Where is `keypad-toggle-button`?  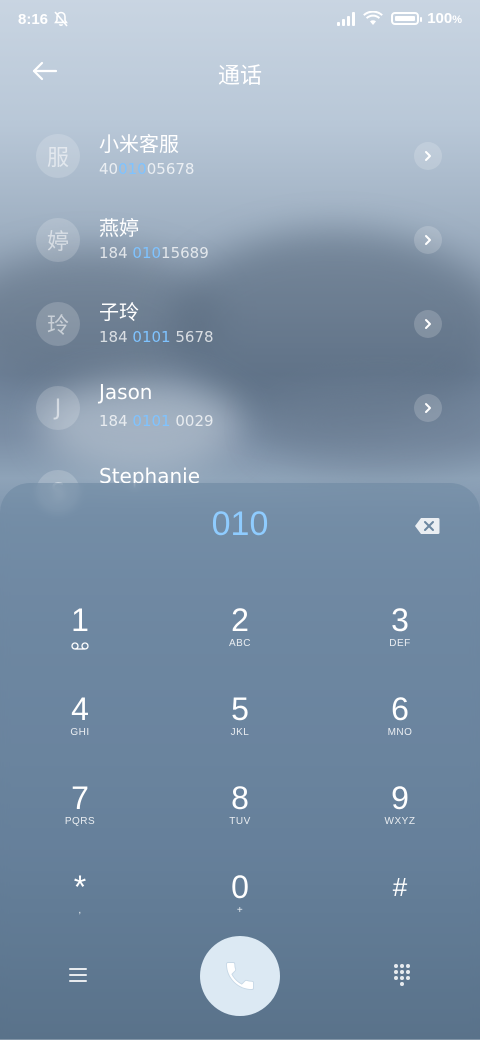 keypad-toggle-button is located at coordinates (402, 974).